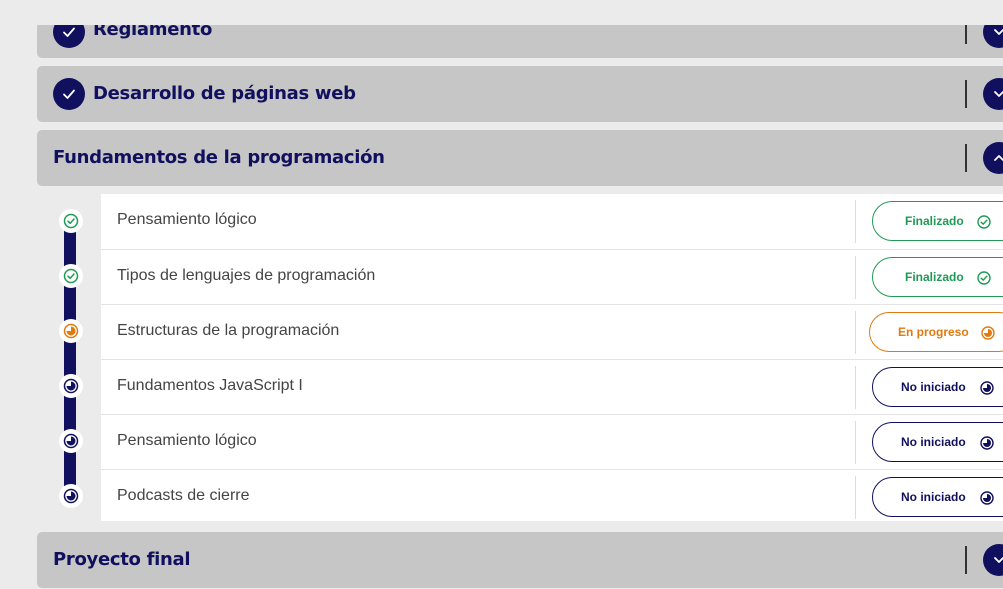 This screenshot has height=589, width=1003. I want to click on section-title: Fundamentos de la programación, so click(219, 157).